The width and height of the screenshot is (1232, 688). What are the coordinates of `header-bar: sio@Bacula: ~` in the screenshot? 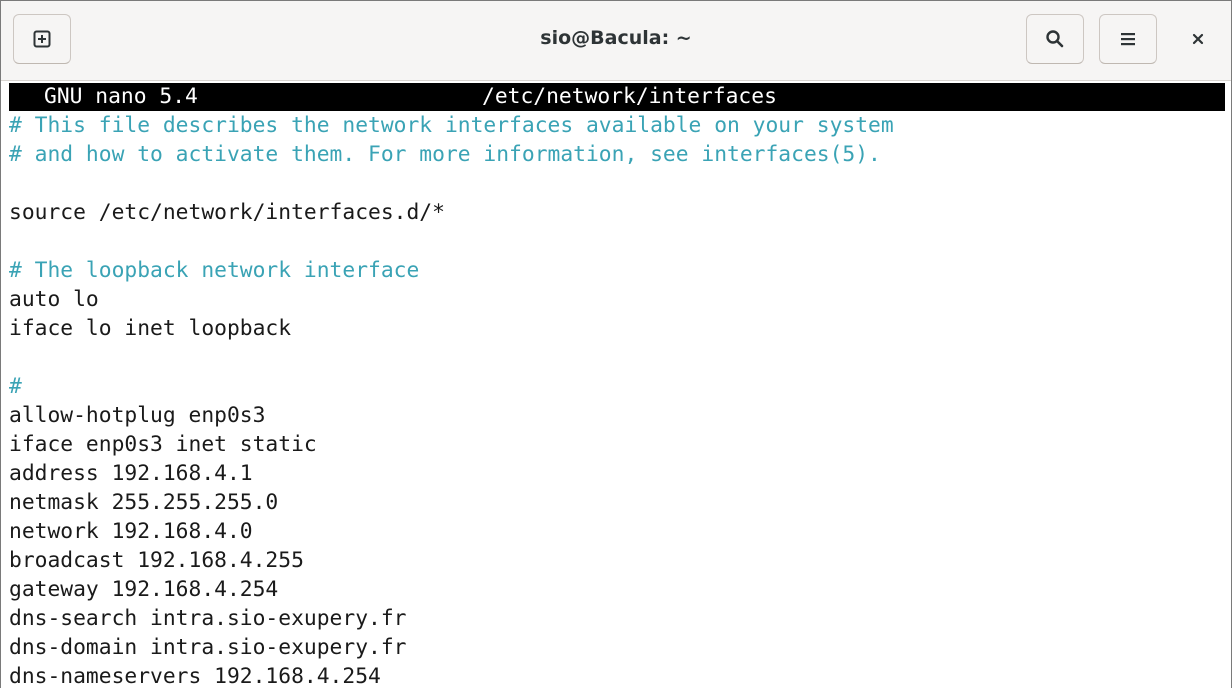 It's located at (616, 41).